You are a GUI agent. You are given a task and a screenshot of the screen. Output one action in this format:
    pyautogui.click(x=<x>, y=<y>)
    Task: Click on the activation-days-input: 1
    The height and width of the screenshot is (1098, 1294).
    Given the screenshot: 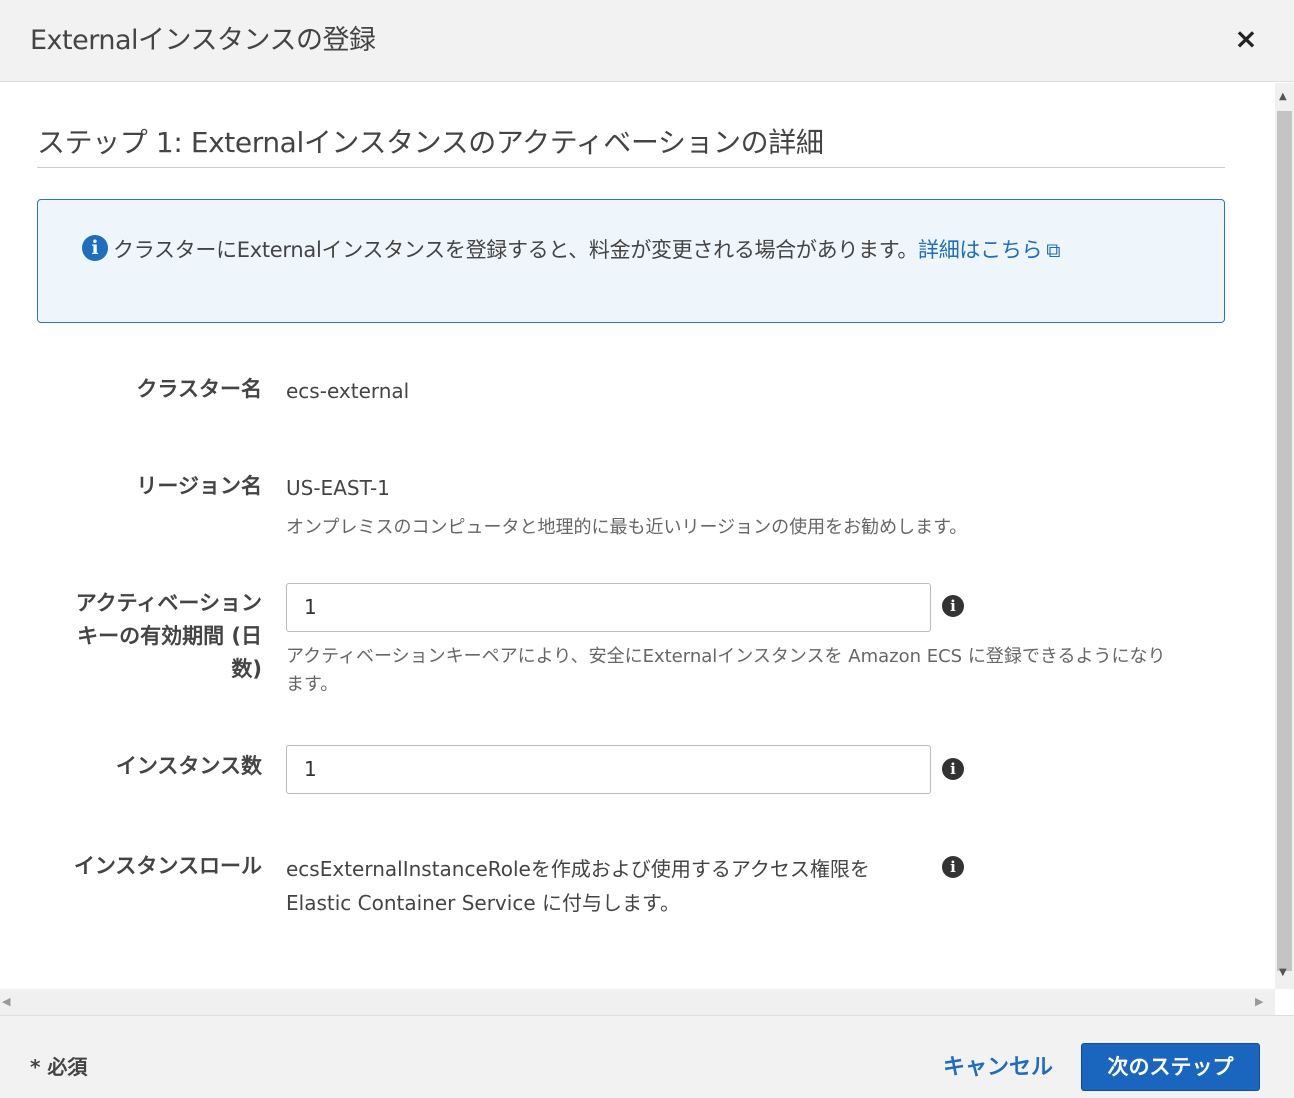 What is the action you would take?
    pyautogui.click(x=608, y=607)
    